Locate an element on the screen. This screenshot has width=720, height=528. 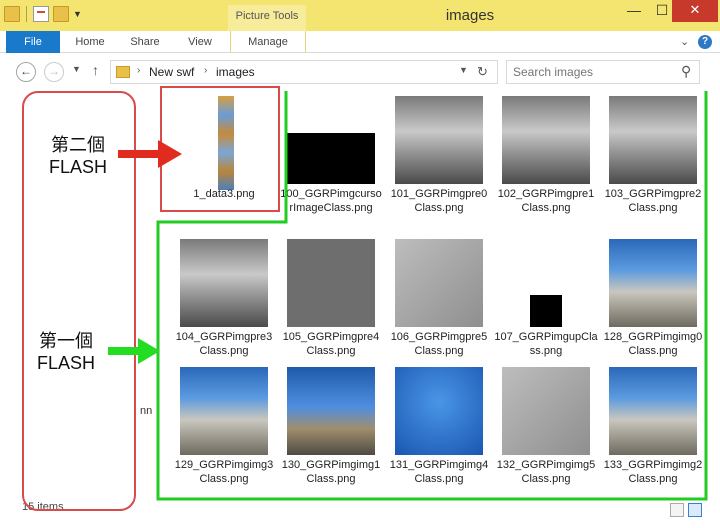
large-icons-view-icon is located at coordinates (695, 510).